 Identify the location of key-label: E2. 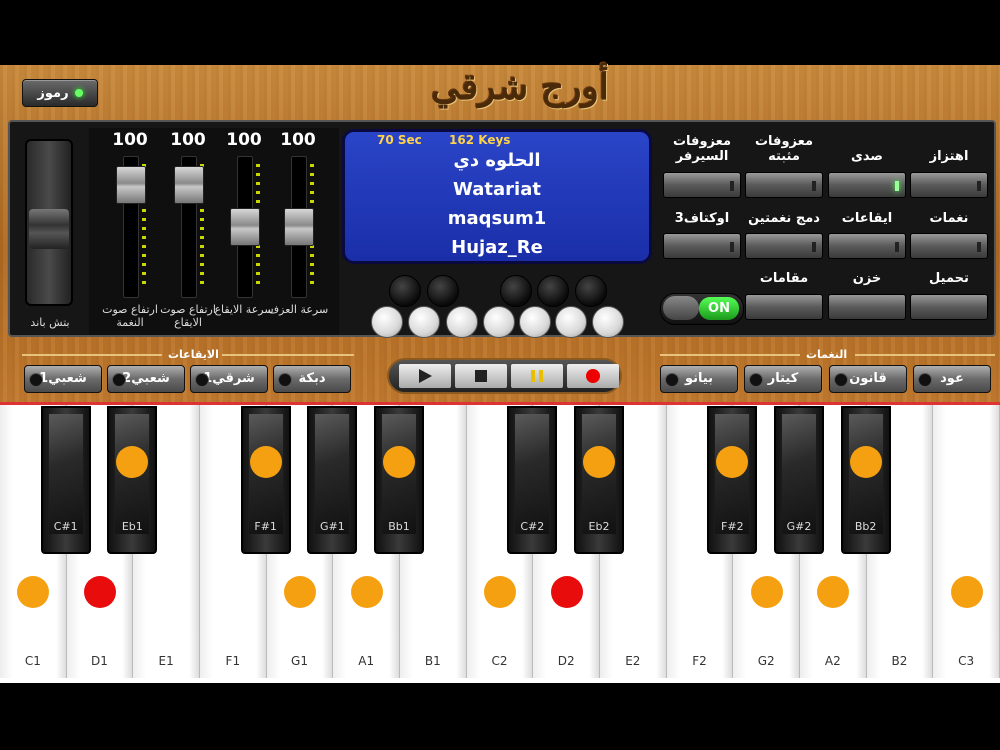
(633, 661).